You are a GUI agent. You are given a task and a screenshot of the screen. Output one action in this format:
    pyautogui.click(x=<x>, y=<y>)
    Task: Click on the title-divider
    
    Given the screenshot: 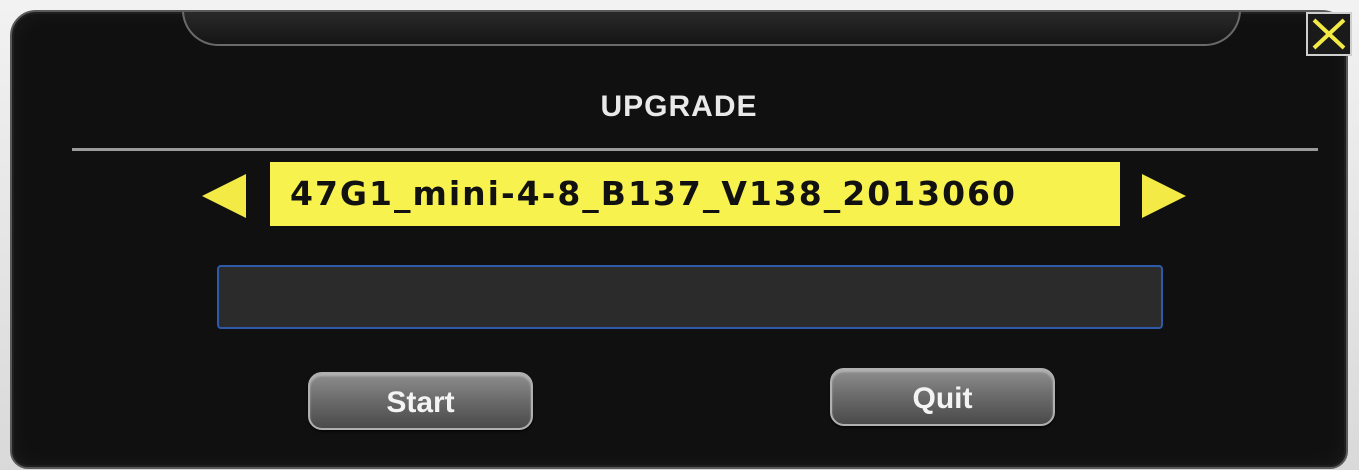 What is the action you would take?
    pyautogui.click(x=695, y=149)
    